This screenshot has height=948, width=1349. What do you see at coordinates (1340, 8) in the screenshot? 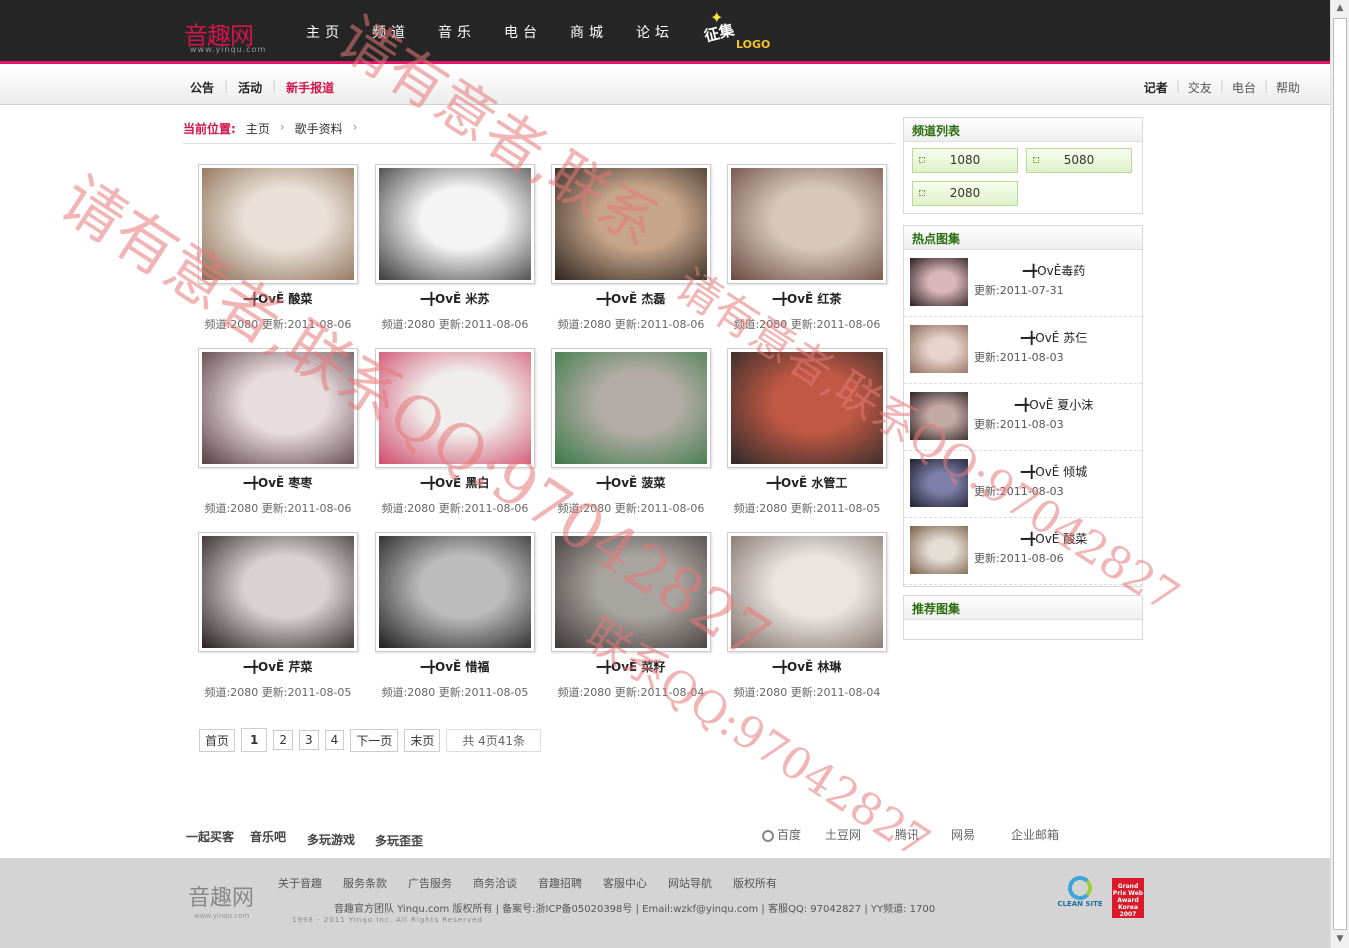
I see `scroll-up-icon: ▲` at bounding box center [1340, 8].